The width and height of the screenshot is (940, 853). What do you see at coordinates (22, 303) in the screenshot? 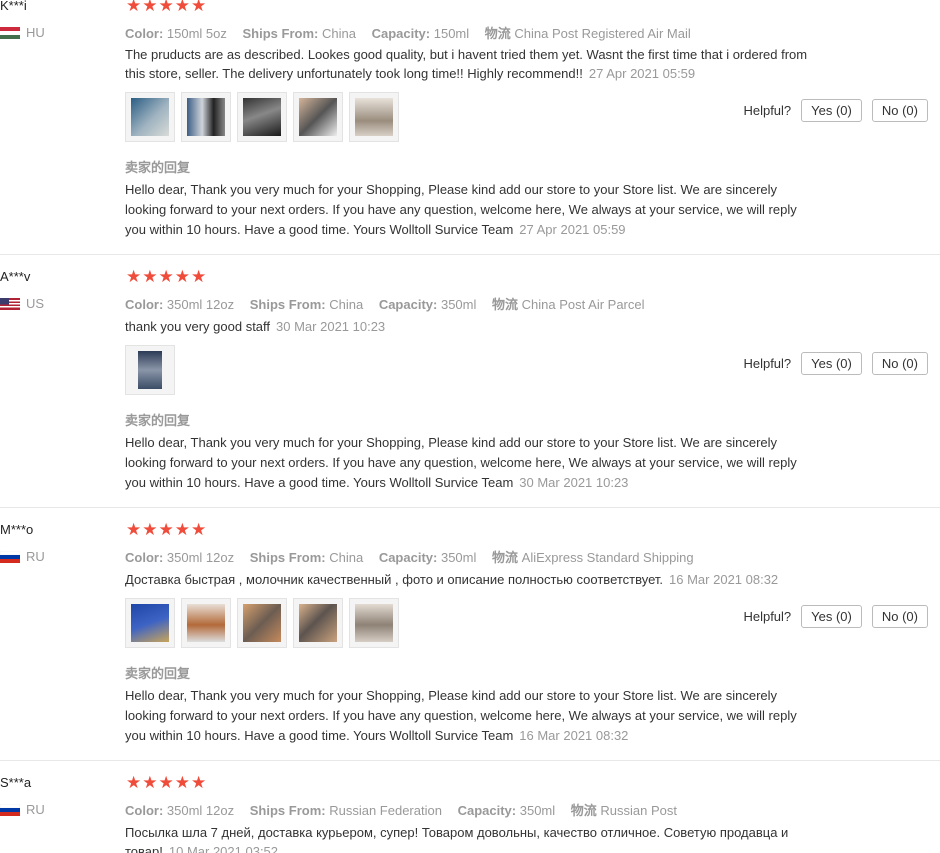
I see `reviewer-country: US` at bounding box center [22, 303].